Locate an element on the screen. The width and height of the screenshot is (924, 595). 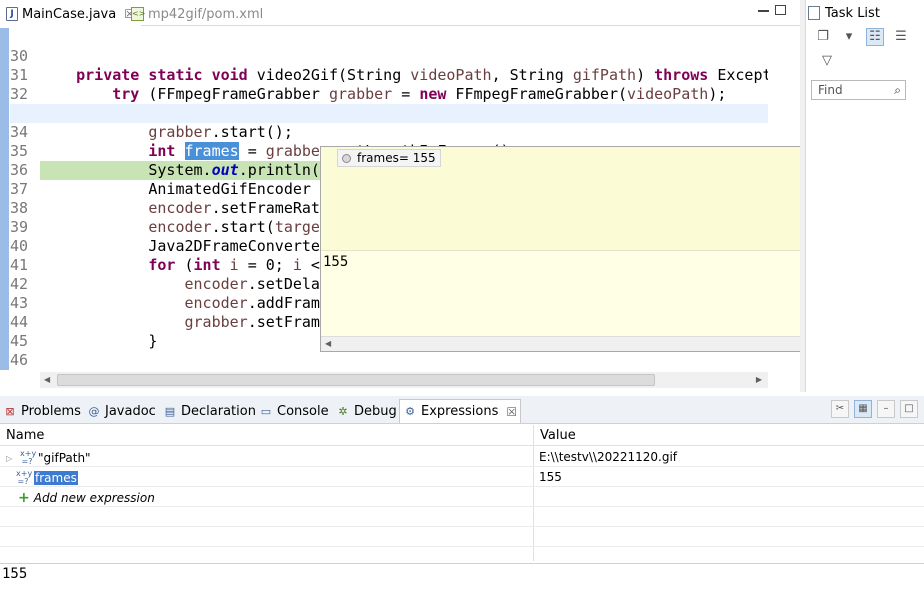
remove-all-icon: ✂ is located at coordinates (840, 409).